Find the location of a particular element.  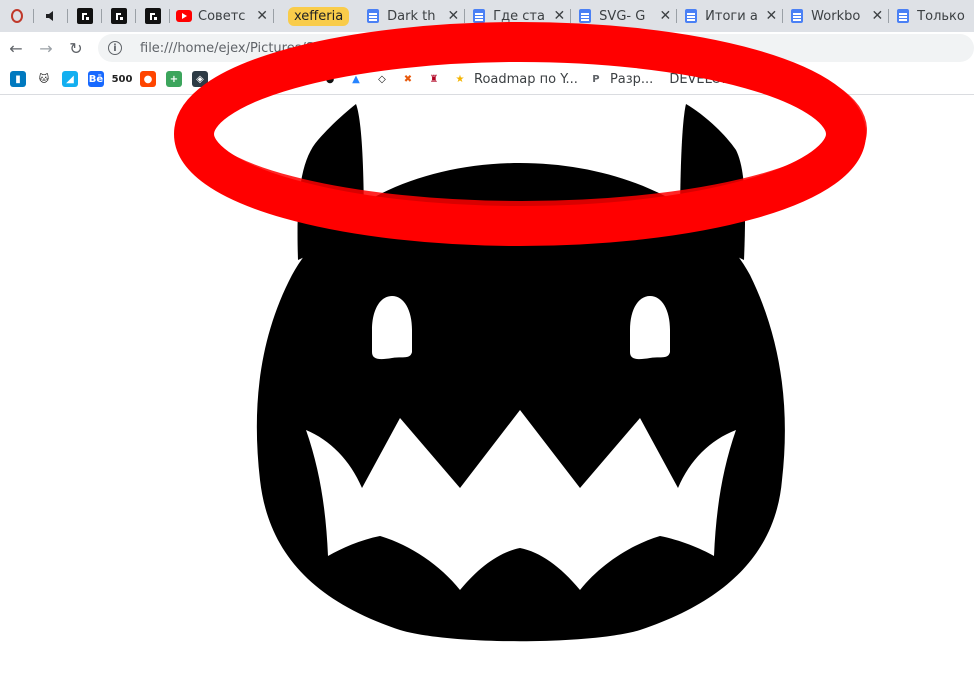

green-square-icon: + is located at coordinates (174, 79).